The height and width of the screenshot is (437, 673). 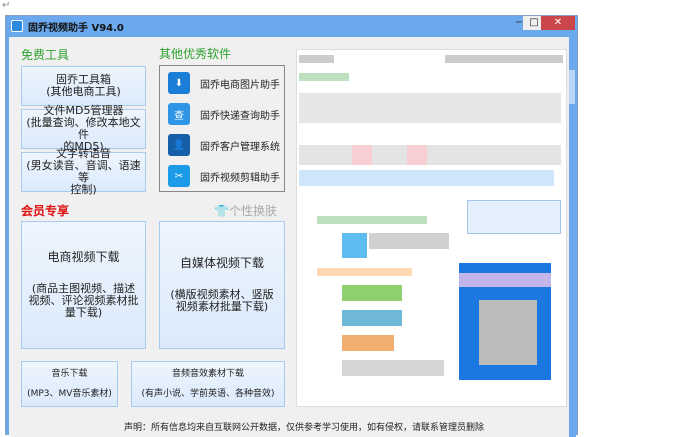 I want to click on express-search-icon: 查, so click(x=179, y=114).